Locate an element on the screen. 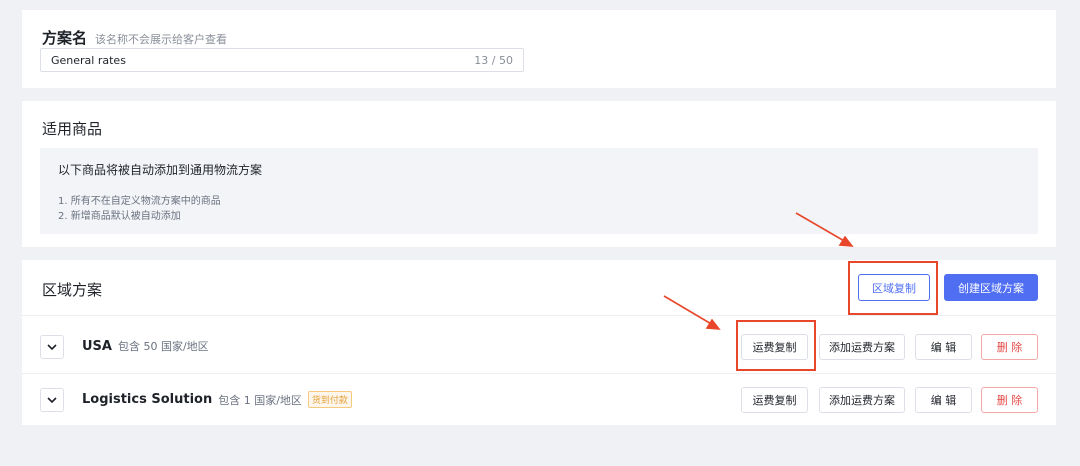 This screenshot has height=466, width=1080. region-row: USA 包含 50 国家/地区 运费复制 添加运费方案 编 辑 删 除 is located at coordinates (539, 349).